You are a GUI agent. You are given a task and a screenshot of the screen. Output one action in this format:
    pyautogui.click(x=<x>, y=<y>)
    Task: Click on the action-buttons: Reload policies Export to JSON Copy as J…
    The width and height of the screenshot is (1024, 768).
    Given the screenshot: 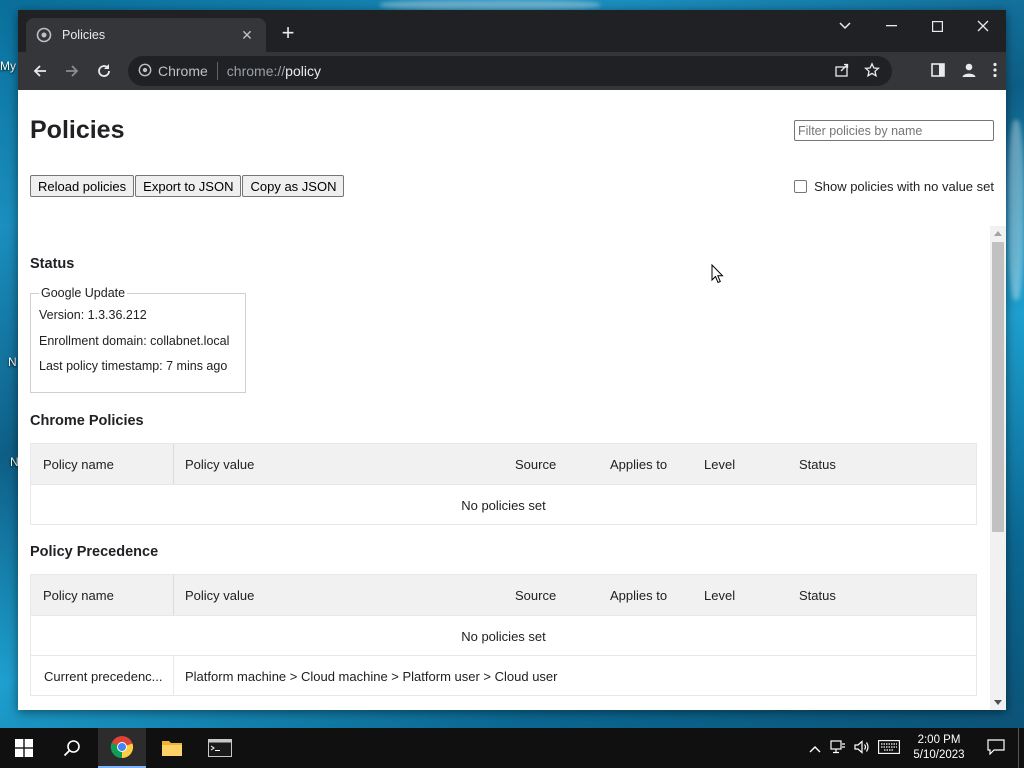 What is the action you would take?
    pyautogui.click(x=187, y=186)
    